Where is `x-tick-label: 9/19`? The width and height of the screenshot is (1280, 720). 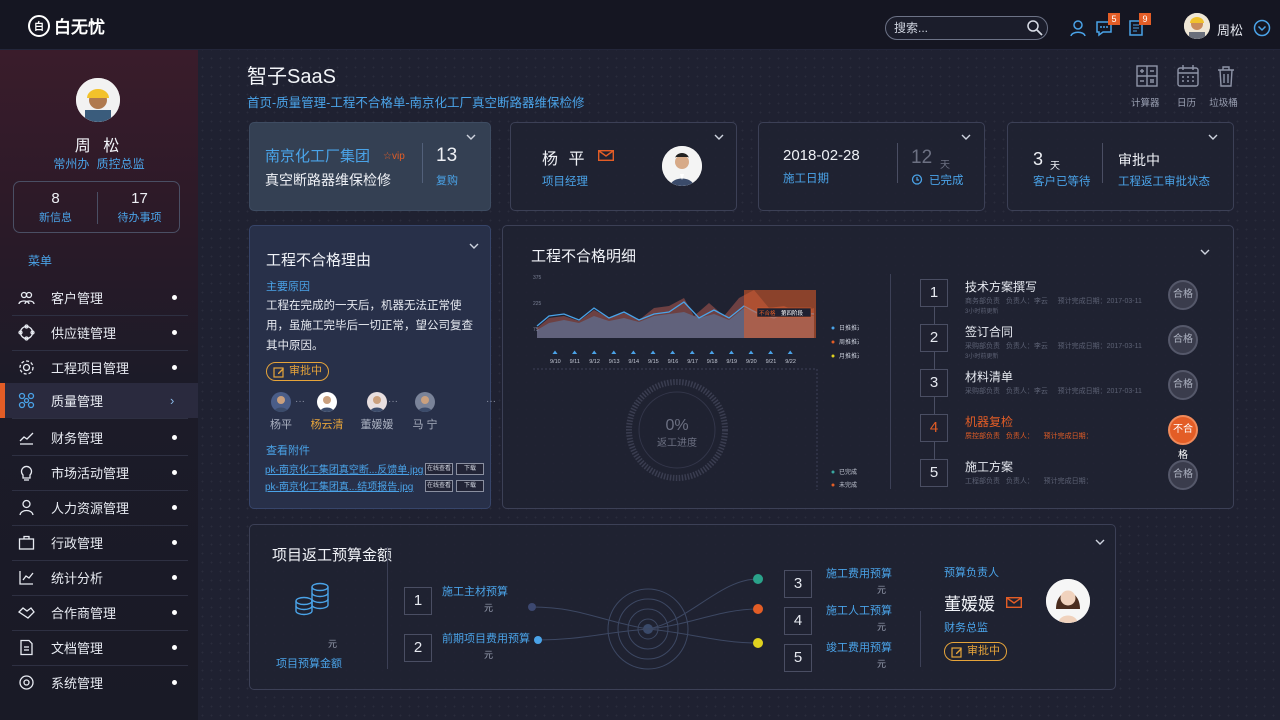
x-tick-label: 9/19 is located at coordinates (731, 362).